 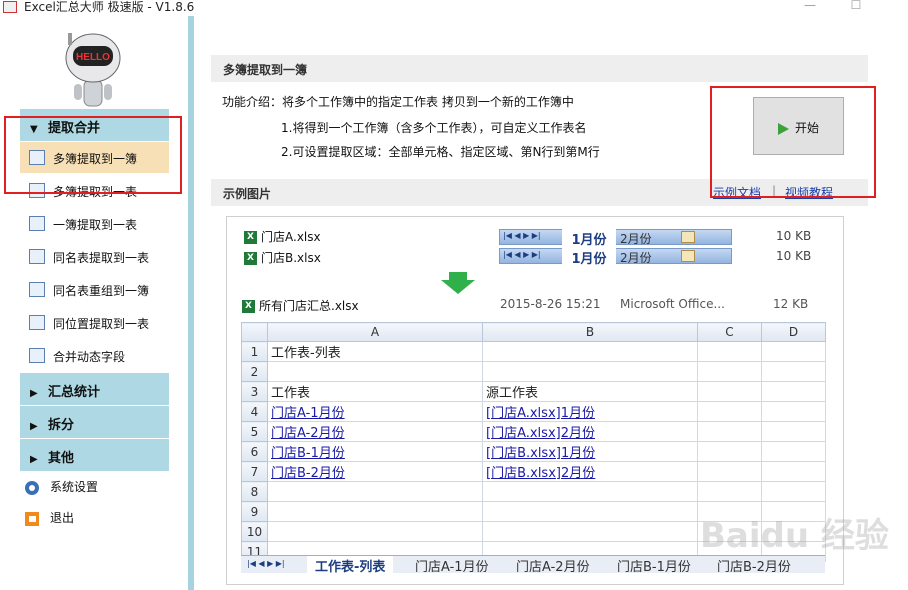 What do you see at coordinates (791, 304) in the screenshot?
I see `result-file-size: 12 KB` at bounding box center [791, 304].